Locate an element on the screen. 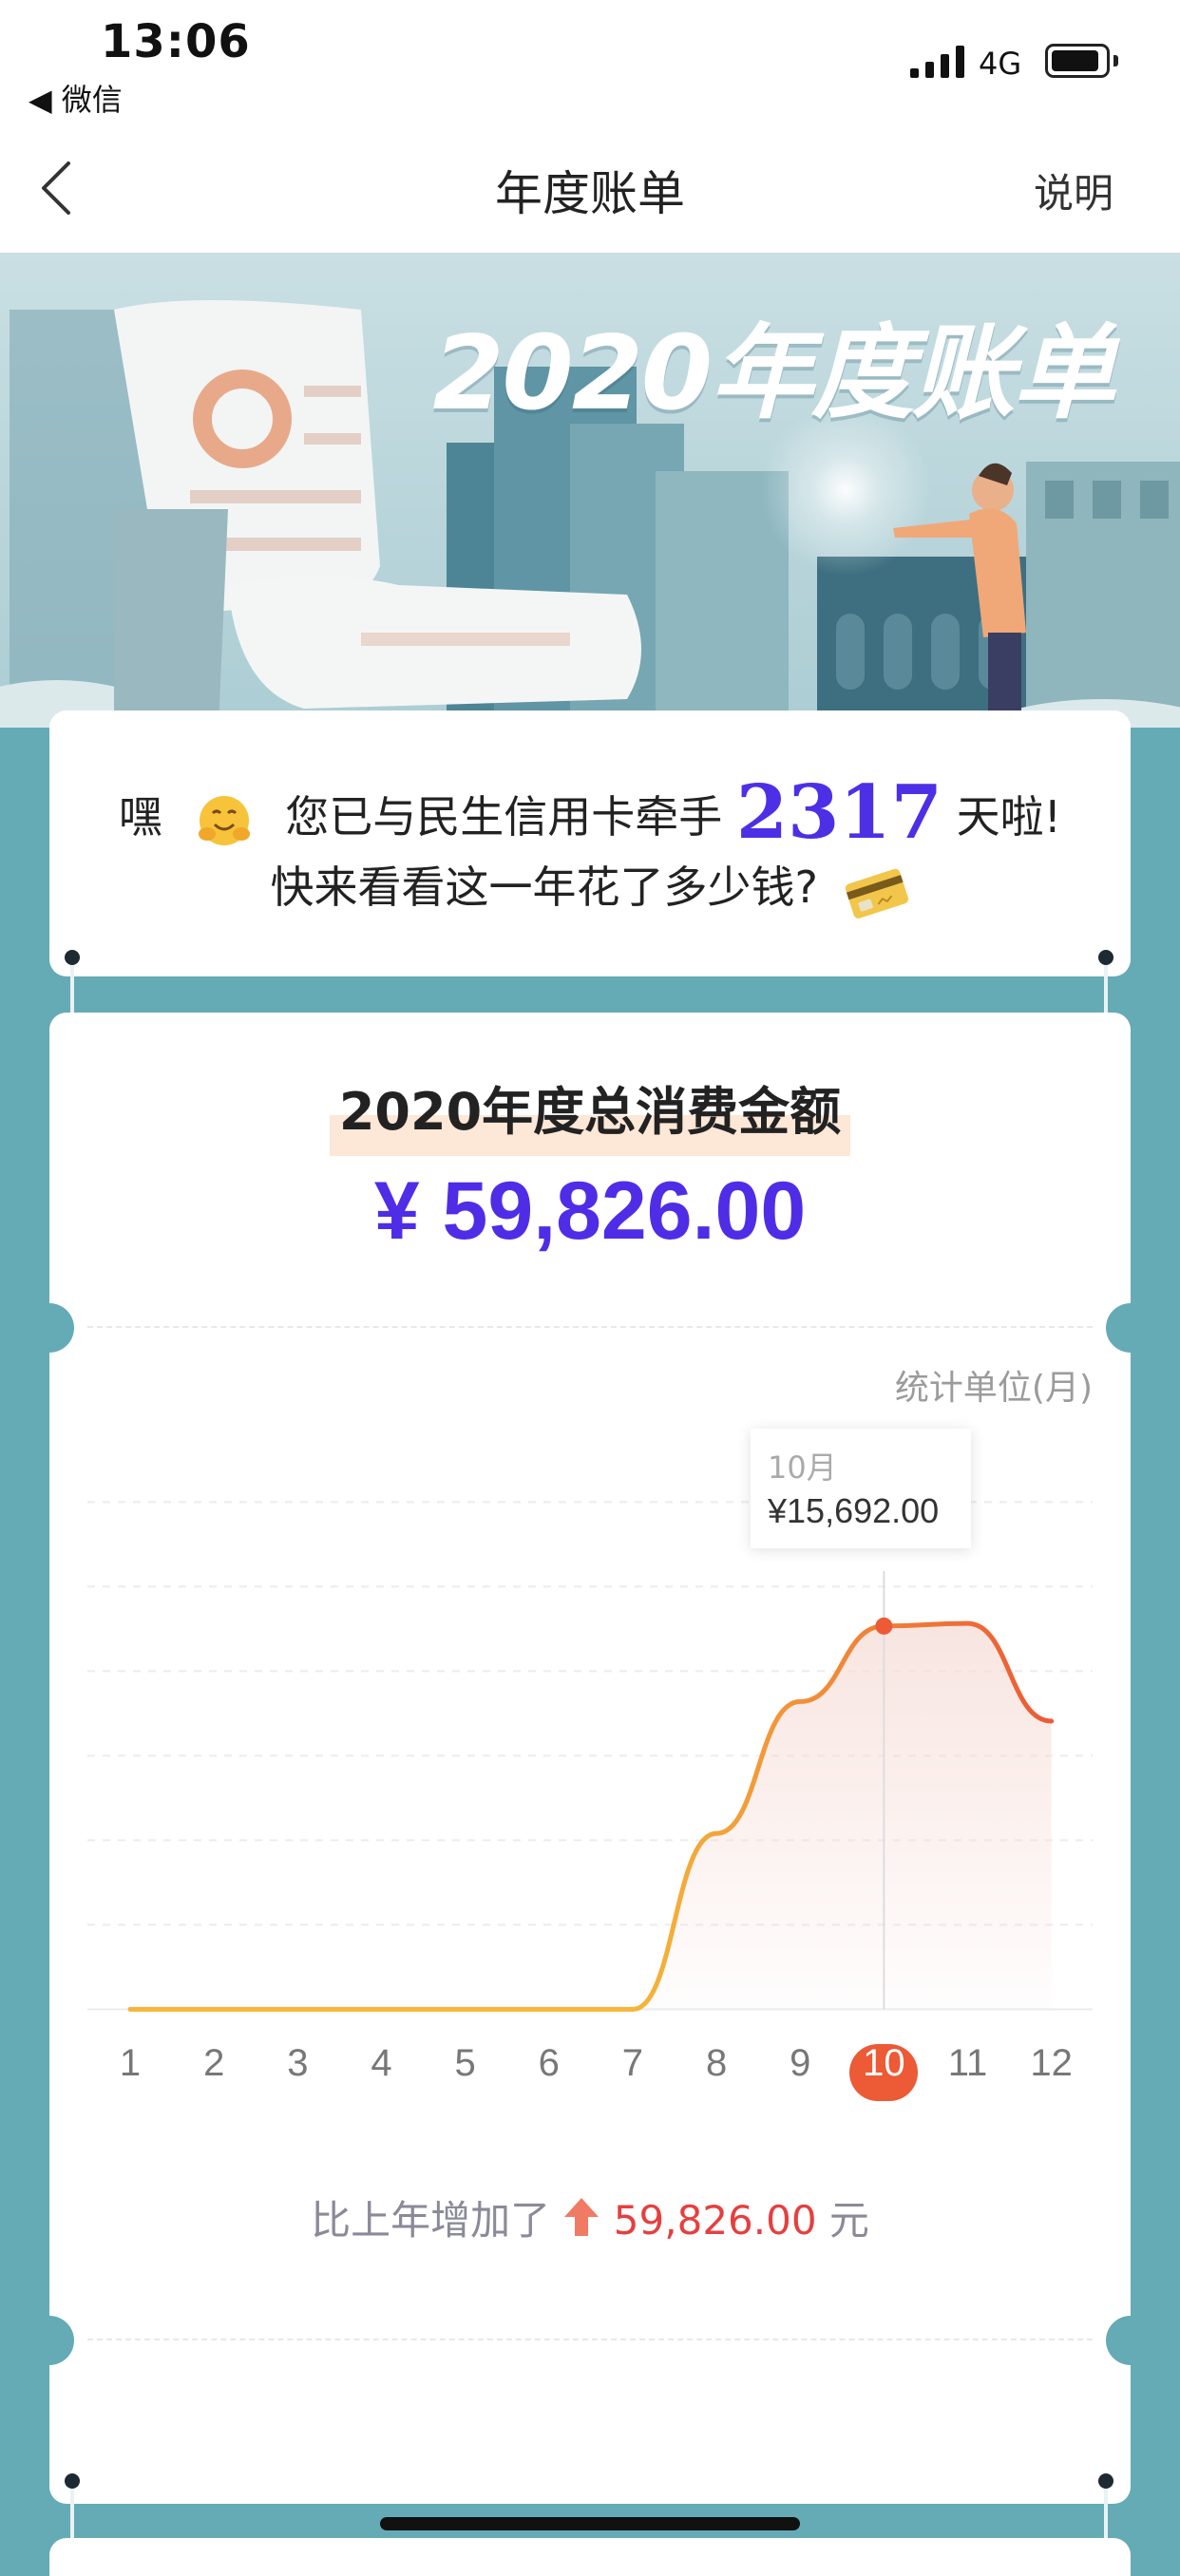 The width and height of the screenshot is (1180, 2576). credit-card-emoji-icon is located at coordinates (876, 890).